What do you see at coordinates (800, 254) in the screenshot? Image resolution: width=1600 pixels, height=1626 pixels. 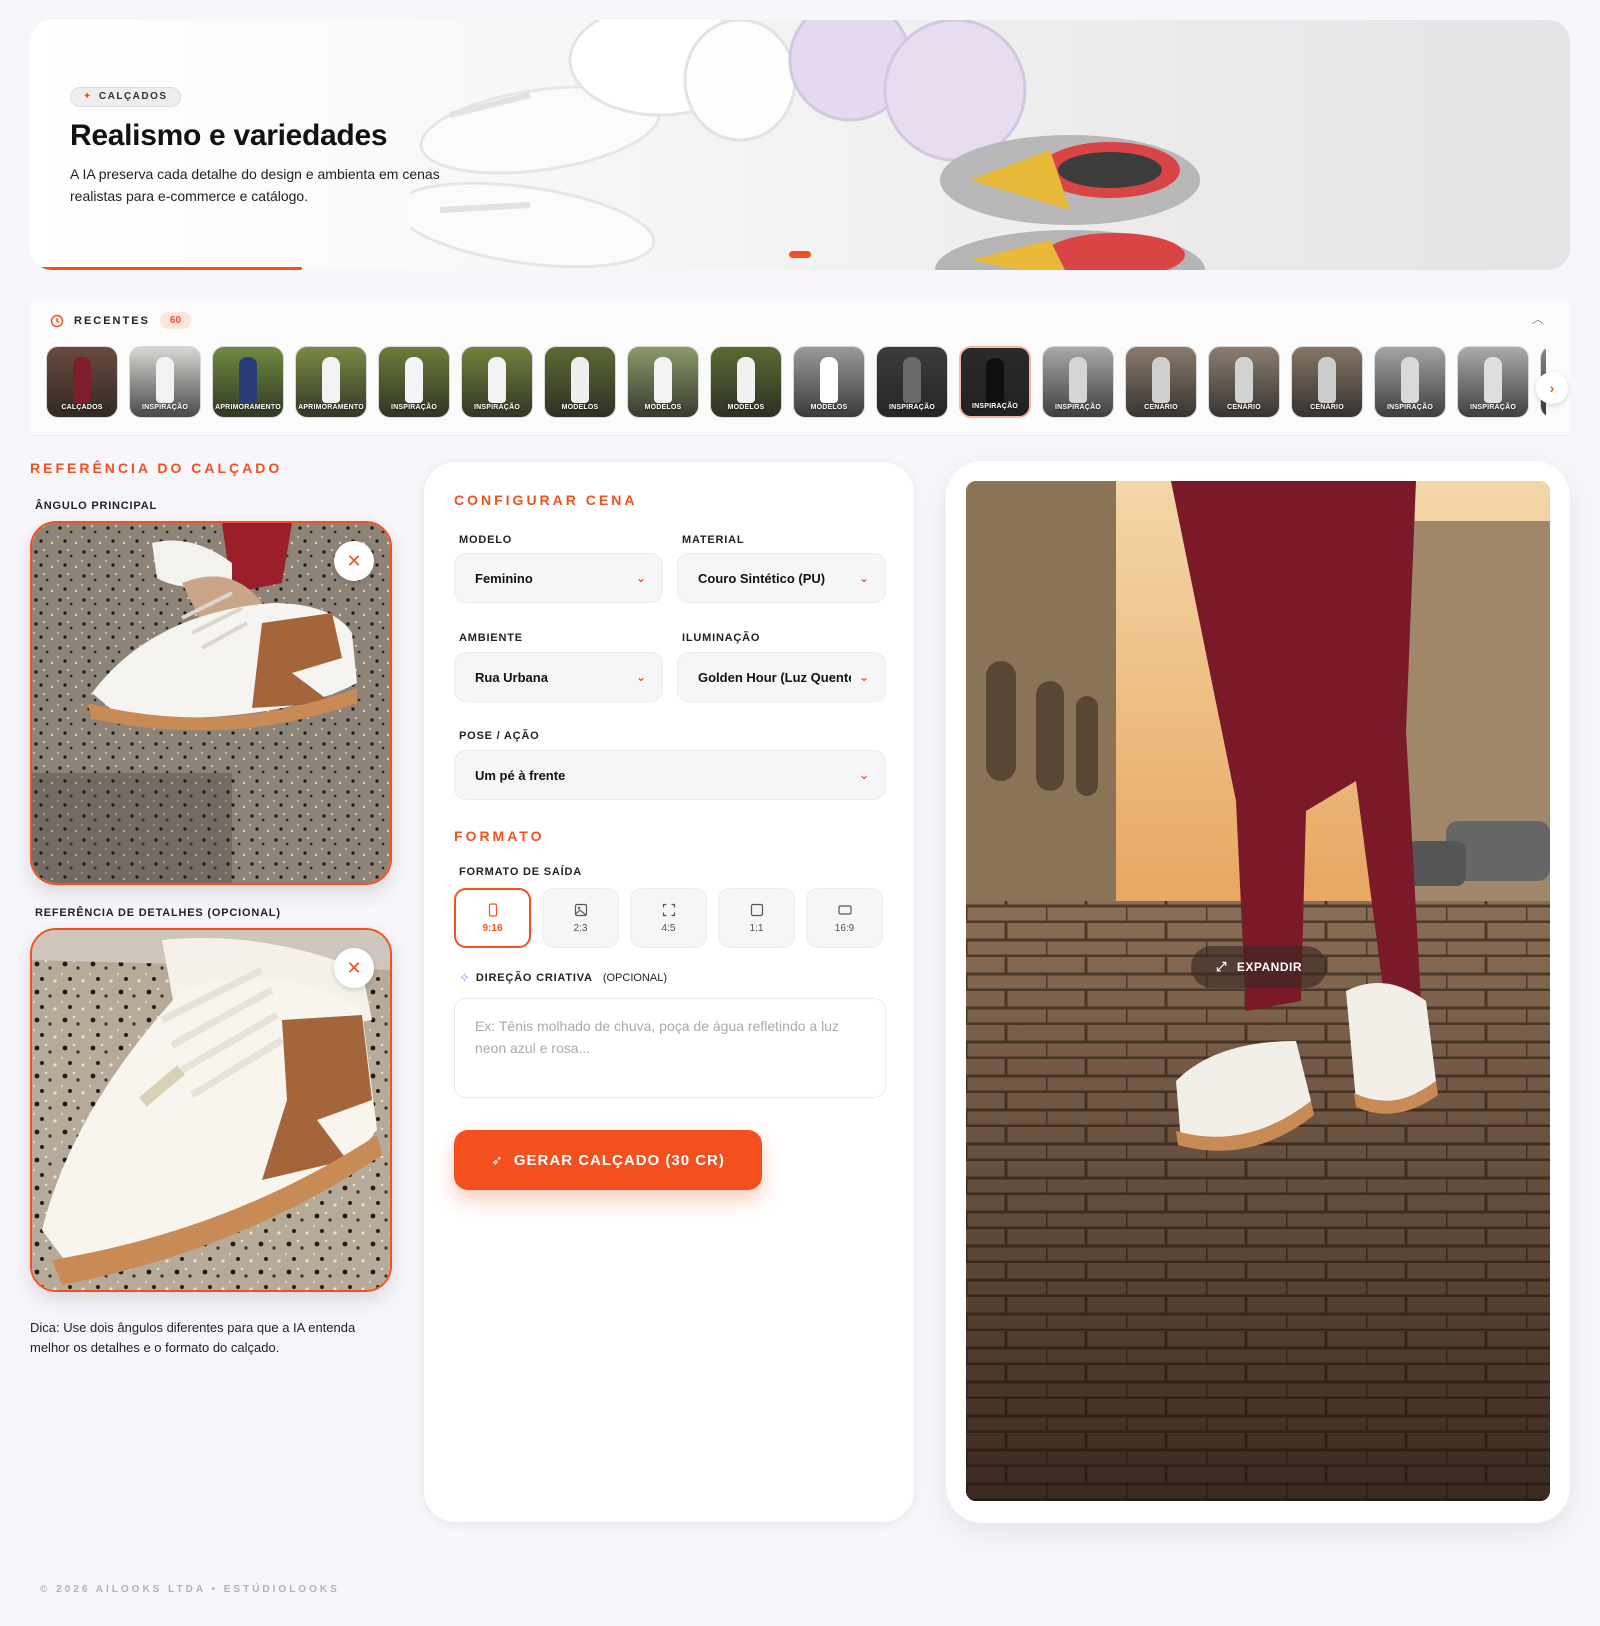 I see `carousel-dot` at bounding box center [800, 254].